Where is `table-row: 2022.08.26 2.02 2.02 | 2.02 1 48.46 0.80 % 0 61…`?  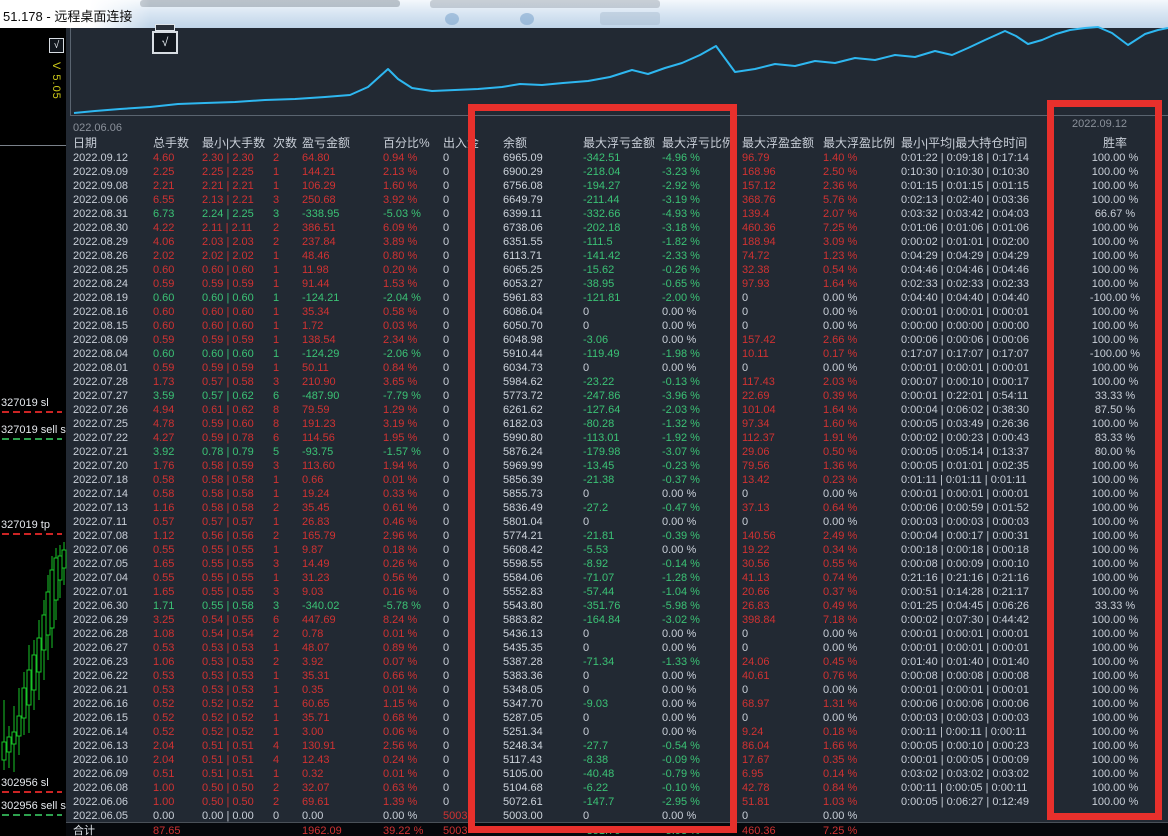
table-row: 2022.08.26 2.02 2.02 | 2.02 1 48.46 0.80 % 0 61… is located at coordinates (617, 256).